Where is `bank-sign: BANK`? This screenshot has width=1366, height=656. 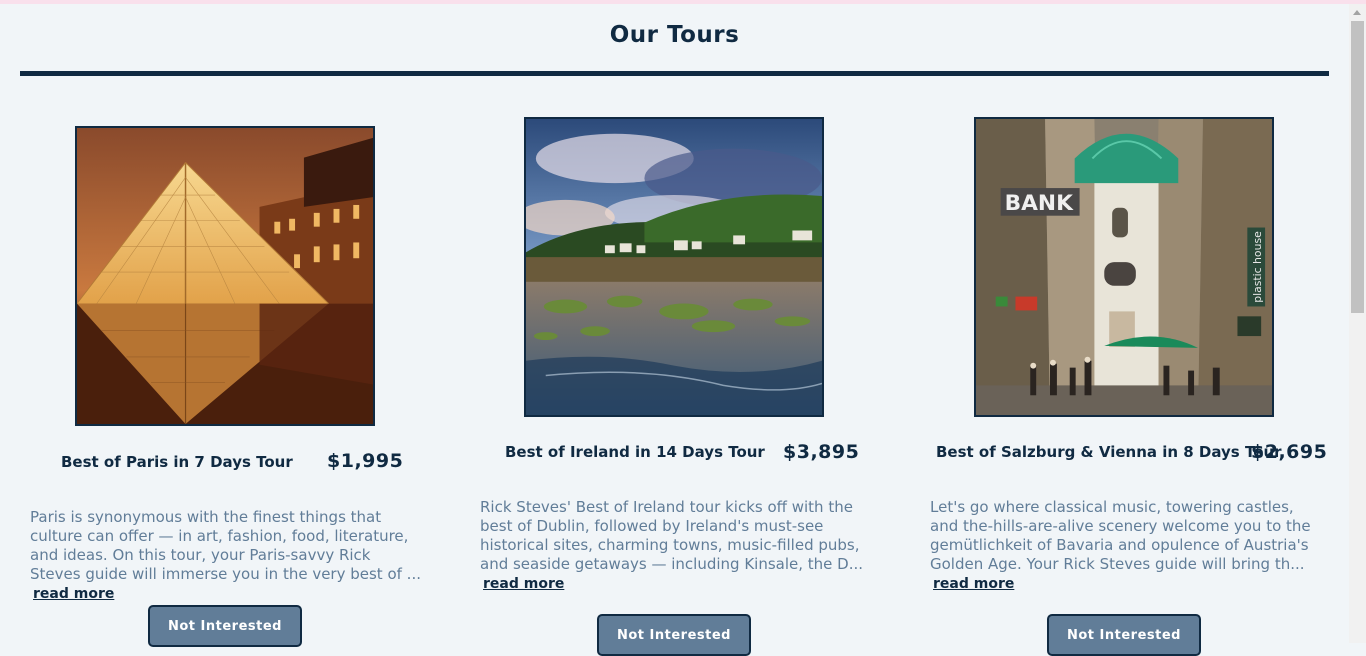
bank-sign: BANK is located at coordinates (1039, 203).